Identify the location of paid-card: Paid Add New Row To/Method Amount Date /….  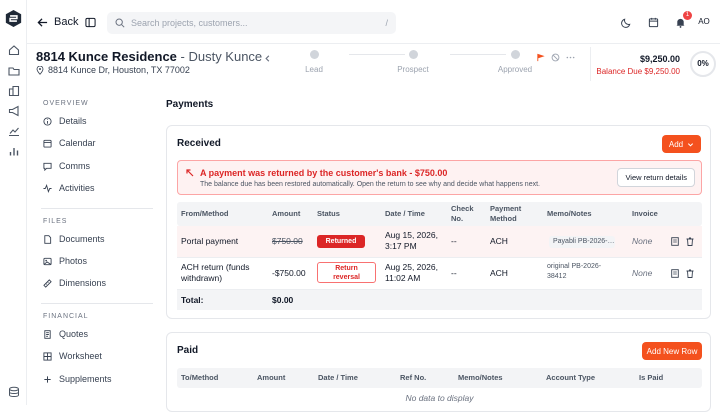
(438, 372).